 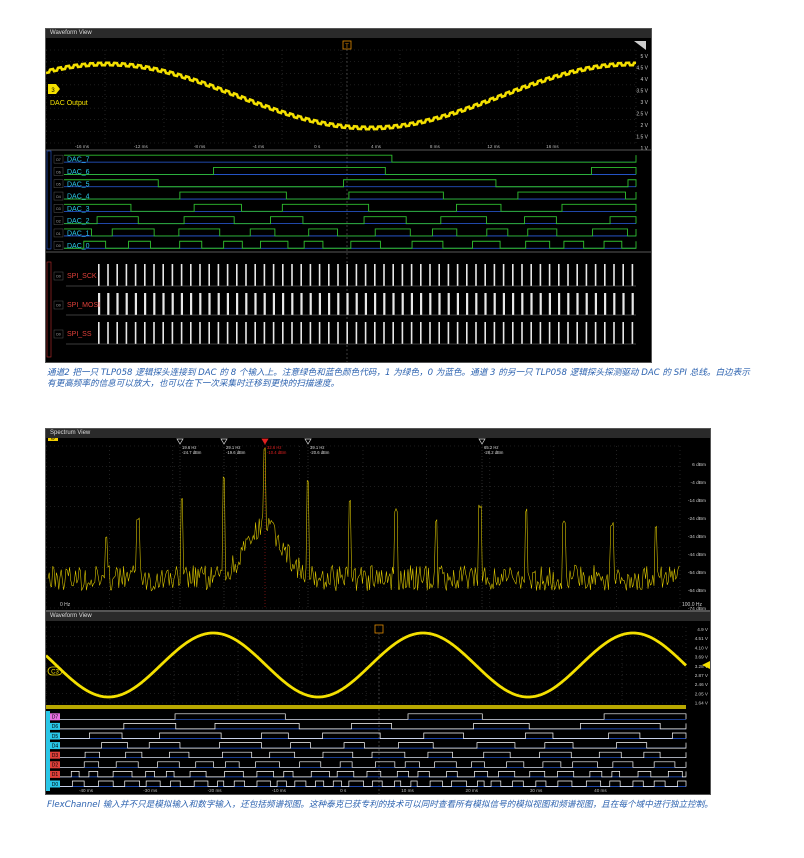 What do you see at coordinates (69, 103) in the screenshot?
I see `dac-output-label: DAC Output` at bounding box center [69, 103].